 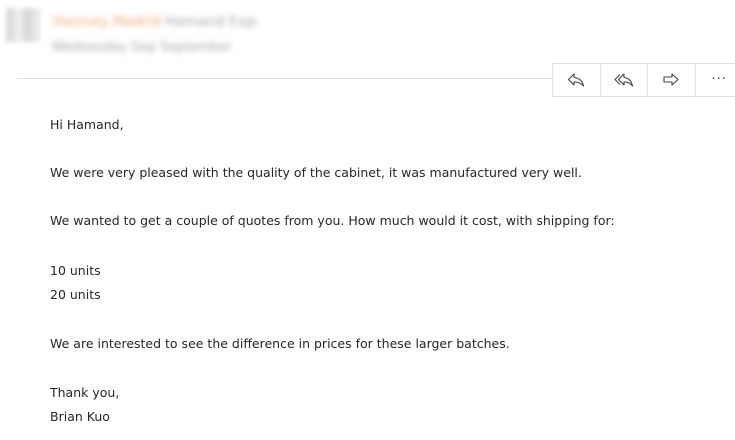 I want to click on forward-icon, so click(x=671, y=80).